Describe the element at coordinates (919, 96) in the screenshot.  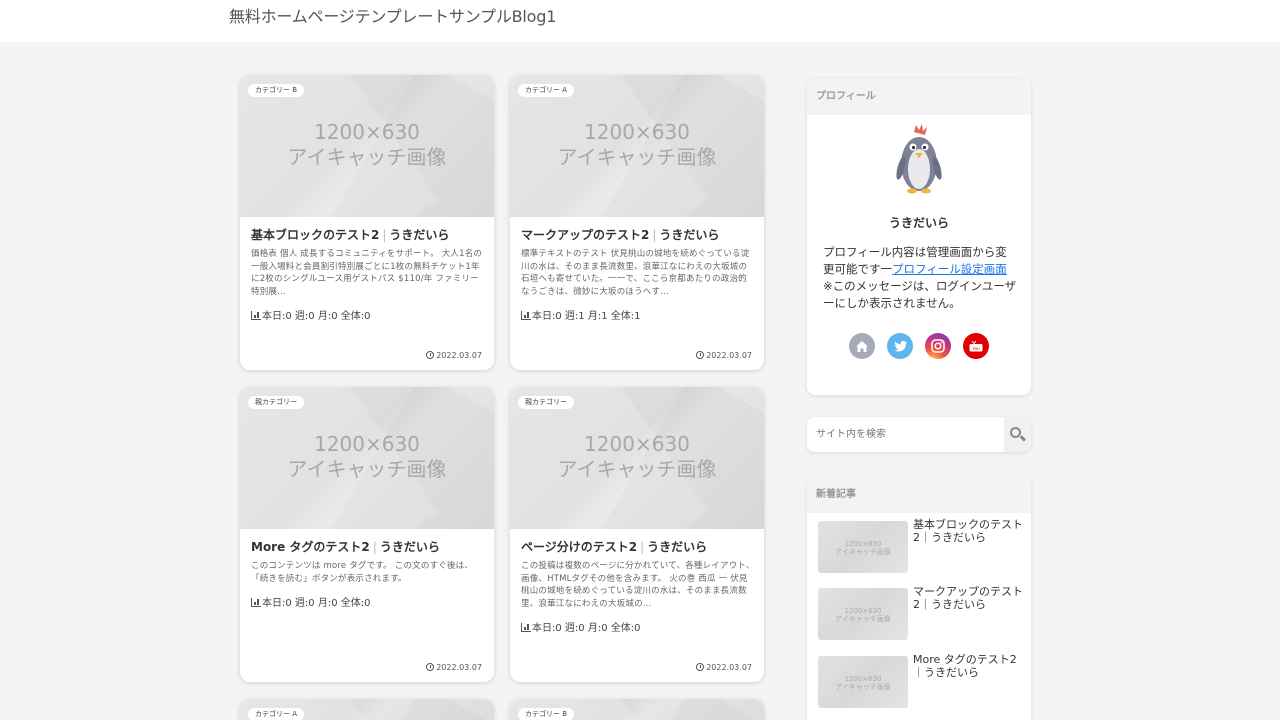
I see `profile-widget-heading: プロフィール` at that location.